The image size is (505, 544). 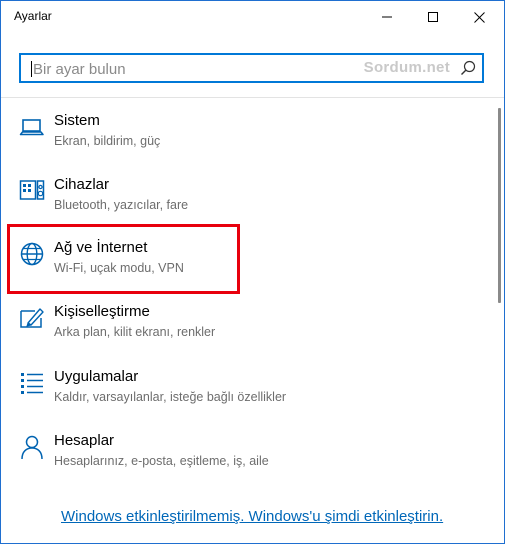 I want to click on category-system: Sistem Ekran, bildirim, güç, so click(x=236, y=142).